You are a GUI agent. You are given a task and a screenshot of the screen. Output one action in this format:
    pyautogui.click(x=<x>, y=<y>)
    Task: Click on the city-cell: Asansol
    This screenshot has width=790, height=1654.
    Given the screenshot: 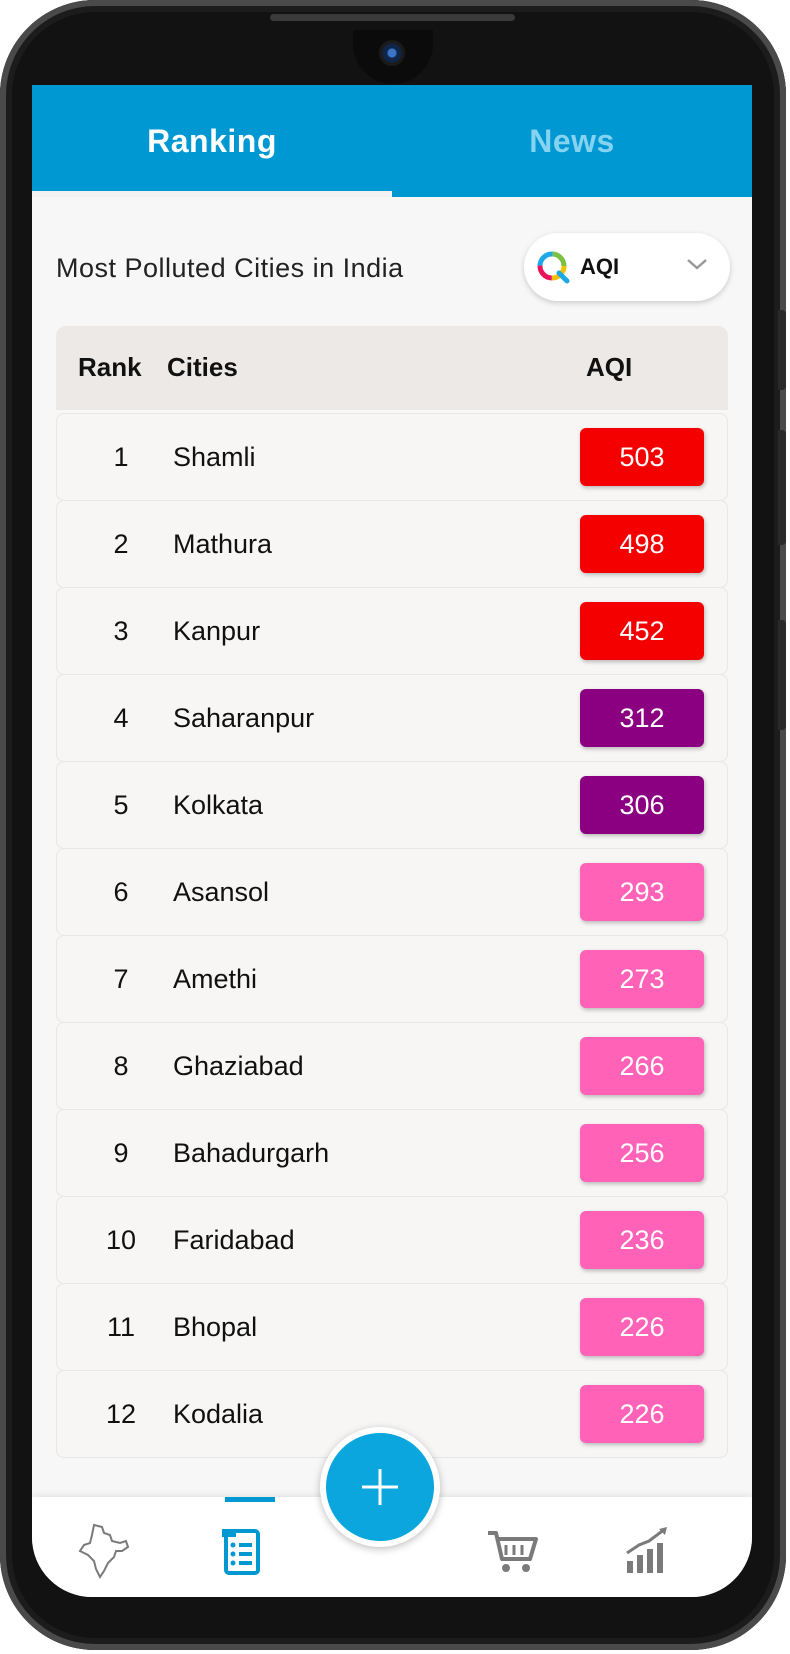 What is the action you would take?
    pyautogui.click(x=221, y=892)
    